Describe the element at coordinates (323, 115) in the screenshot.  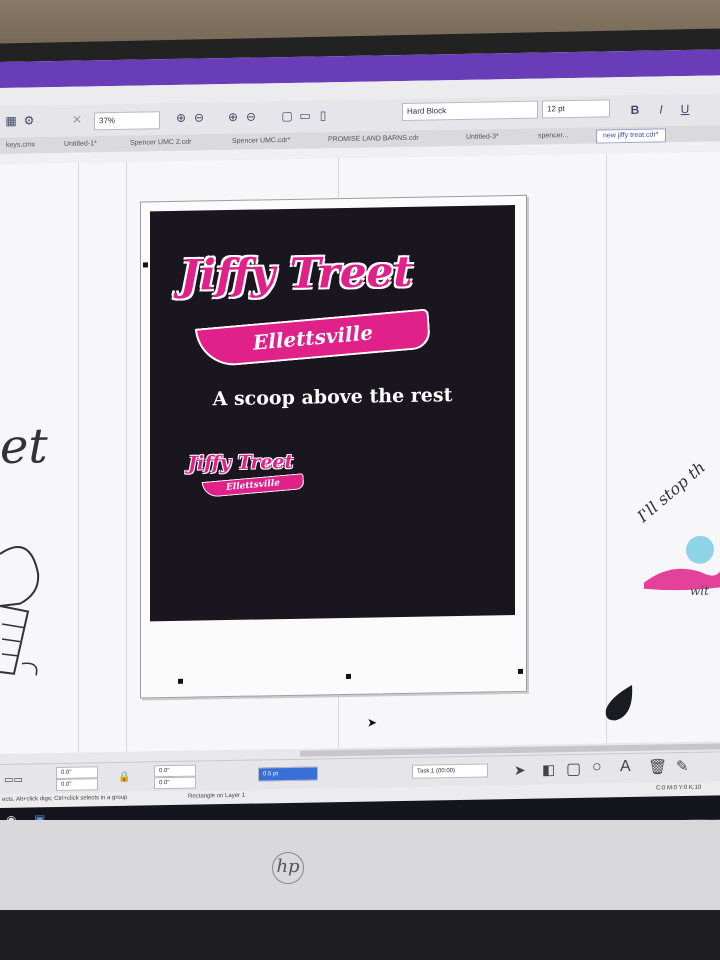
I see `zoom-height-icon: ▯` at that location.